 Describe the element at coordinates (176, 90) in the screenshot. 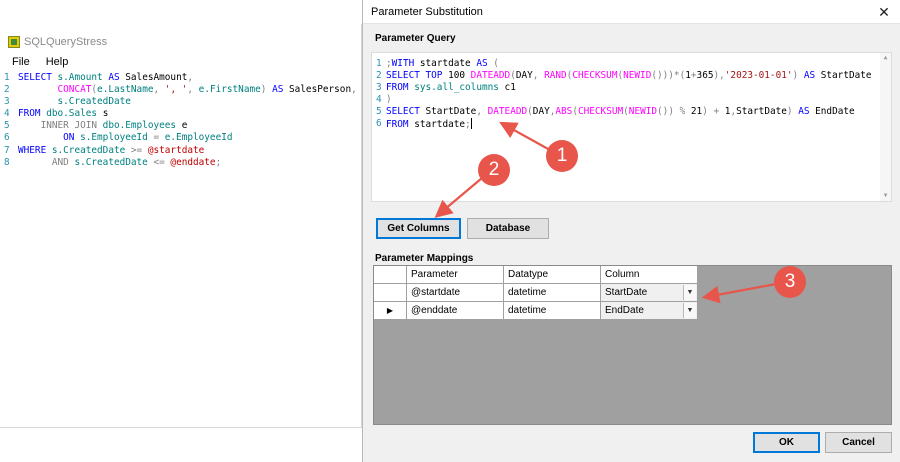

I see `code-token: ', '` at that location.